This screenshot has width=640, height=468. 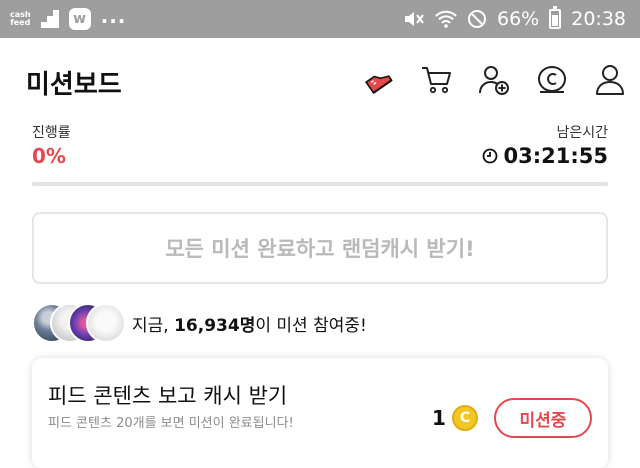 I want to click on page-title: 미션보드, so click(x=74, y=85).